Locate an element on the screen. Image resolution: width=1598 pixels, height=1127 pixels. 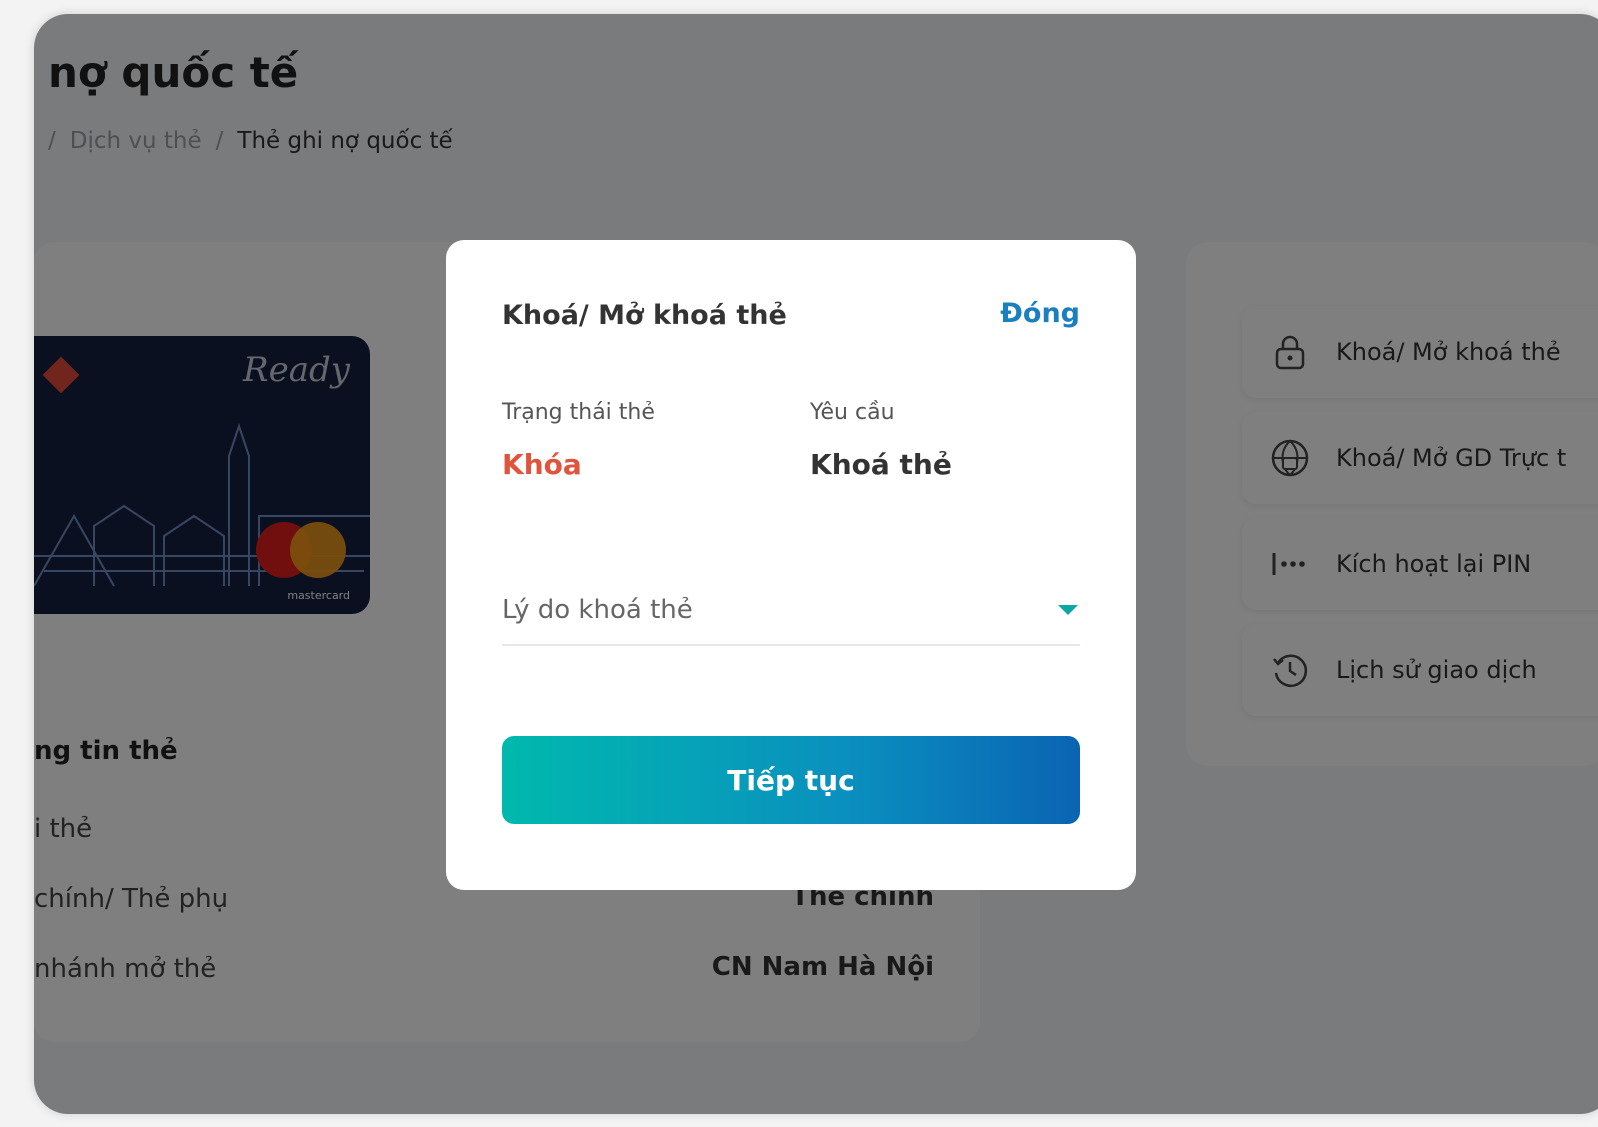
chevron-down-icon is located at coordinates (1068, 610).